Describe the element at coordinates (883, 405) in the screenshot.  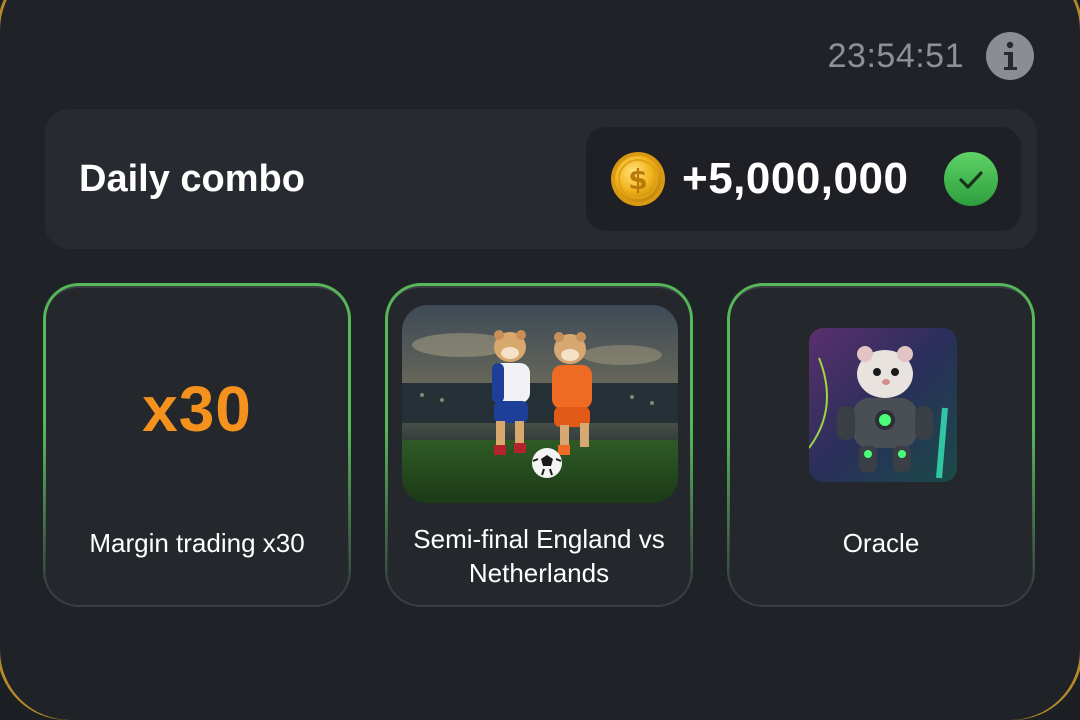
I see `robot-hamster-image` at that location.